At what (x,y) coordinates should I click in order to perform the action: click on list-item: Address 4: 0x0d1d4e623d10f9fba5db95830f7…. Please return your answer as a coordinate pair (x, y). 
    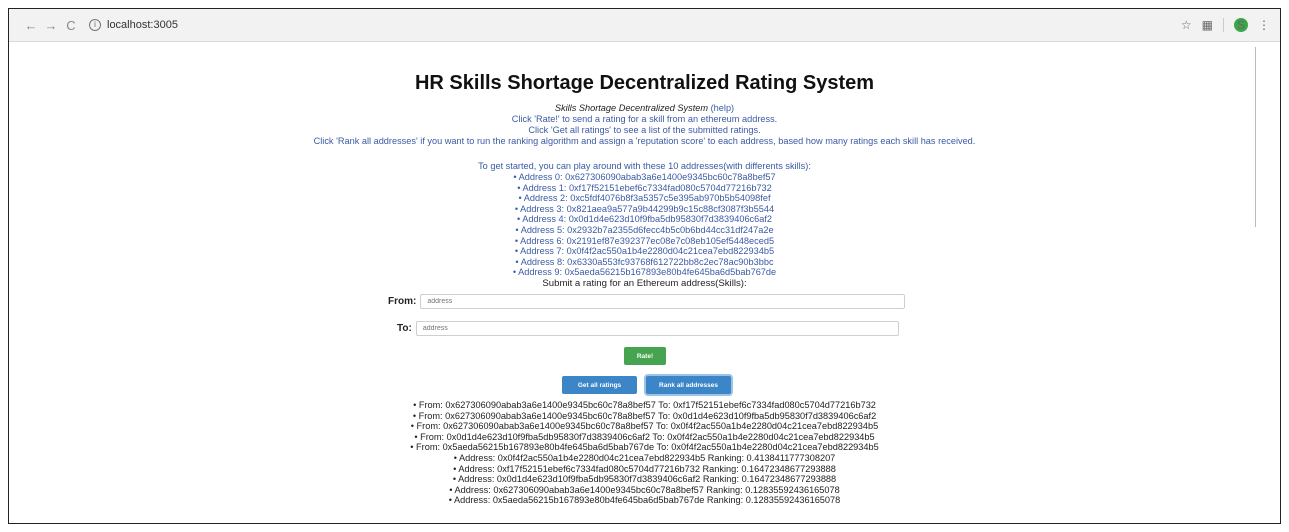
    Looking at the image, I should click on (644, 219).